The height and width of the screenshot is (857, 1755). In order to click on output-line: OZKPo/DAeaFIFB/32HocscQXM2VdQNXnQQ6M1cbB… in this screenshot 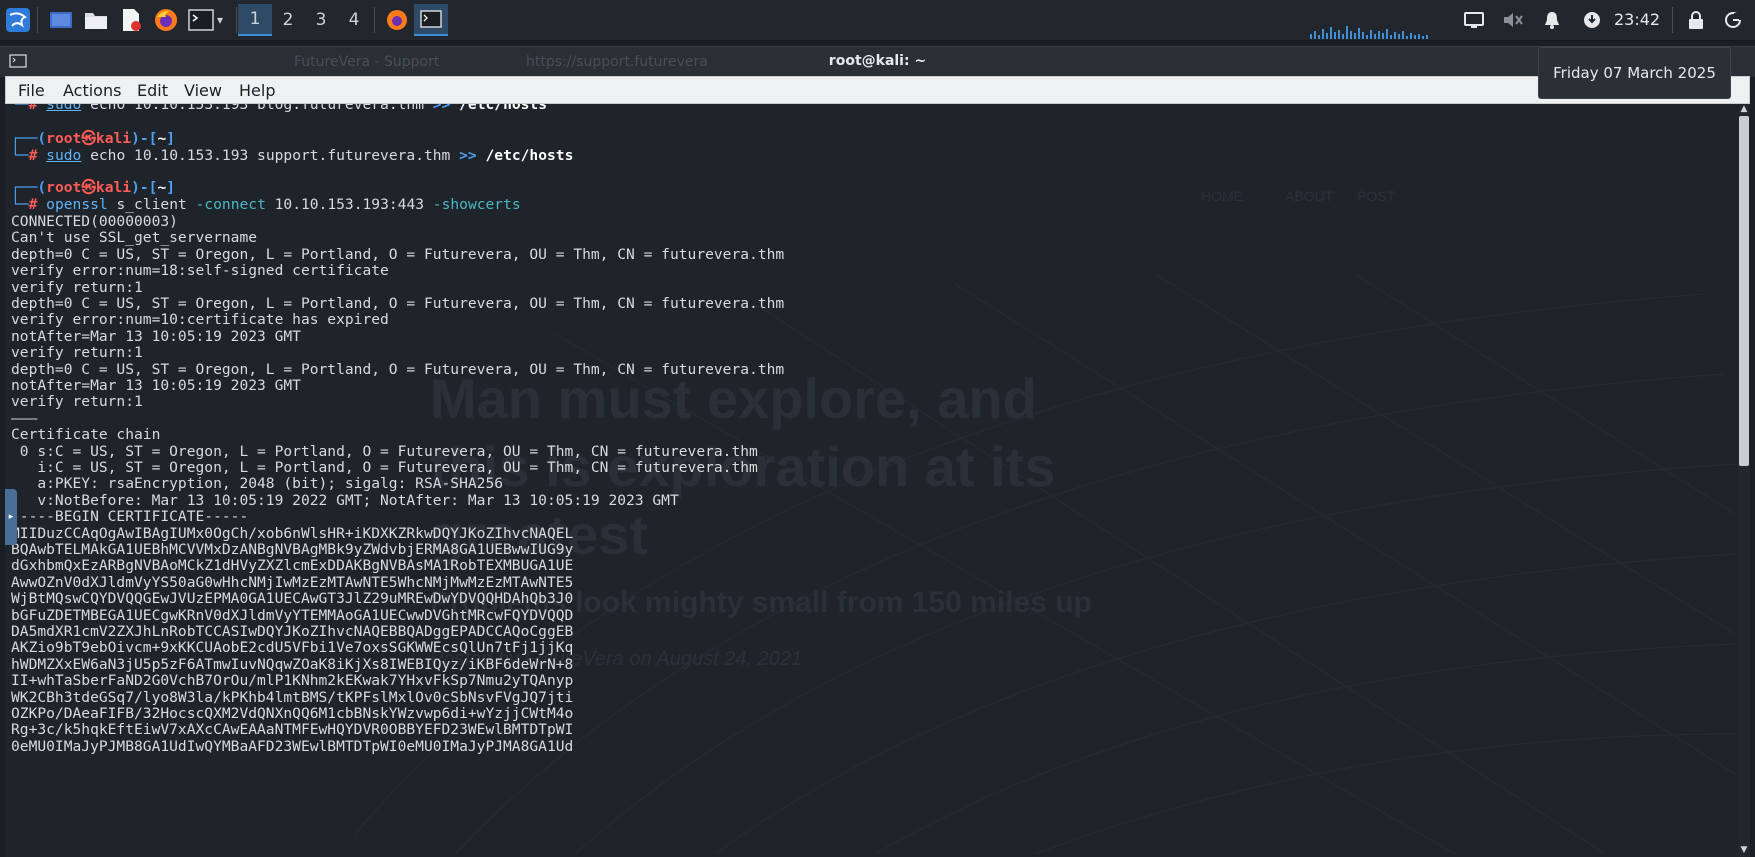, I will do `click(292, 713)`.